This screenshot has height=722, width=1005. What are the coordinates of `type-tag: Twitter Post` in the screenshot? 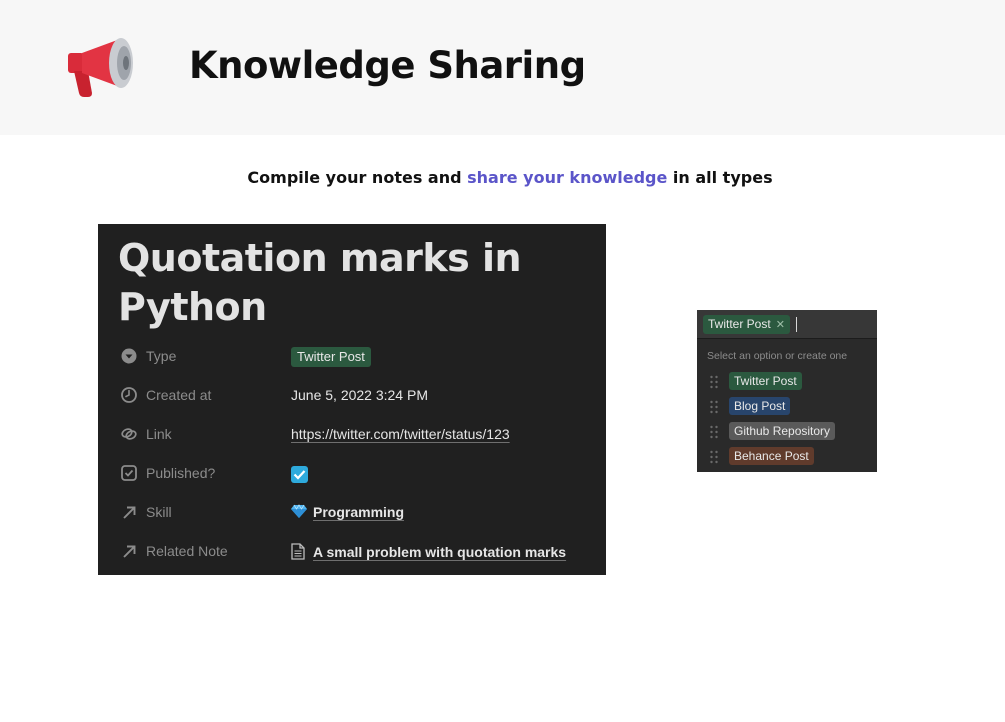 It's located at (331, 357).